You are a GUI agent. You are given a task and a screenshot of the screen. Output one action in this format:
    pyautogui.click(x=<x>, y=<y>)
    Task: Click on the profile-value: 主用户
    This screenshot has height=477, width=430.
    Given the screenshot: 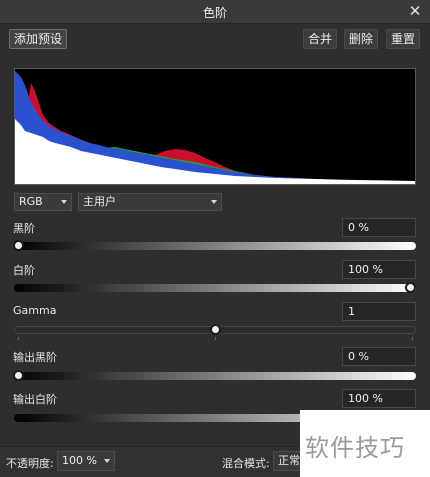 What is the action you would take?
    pyautogui.click(x=99, y=201)
    